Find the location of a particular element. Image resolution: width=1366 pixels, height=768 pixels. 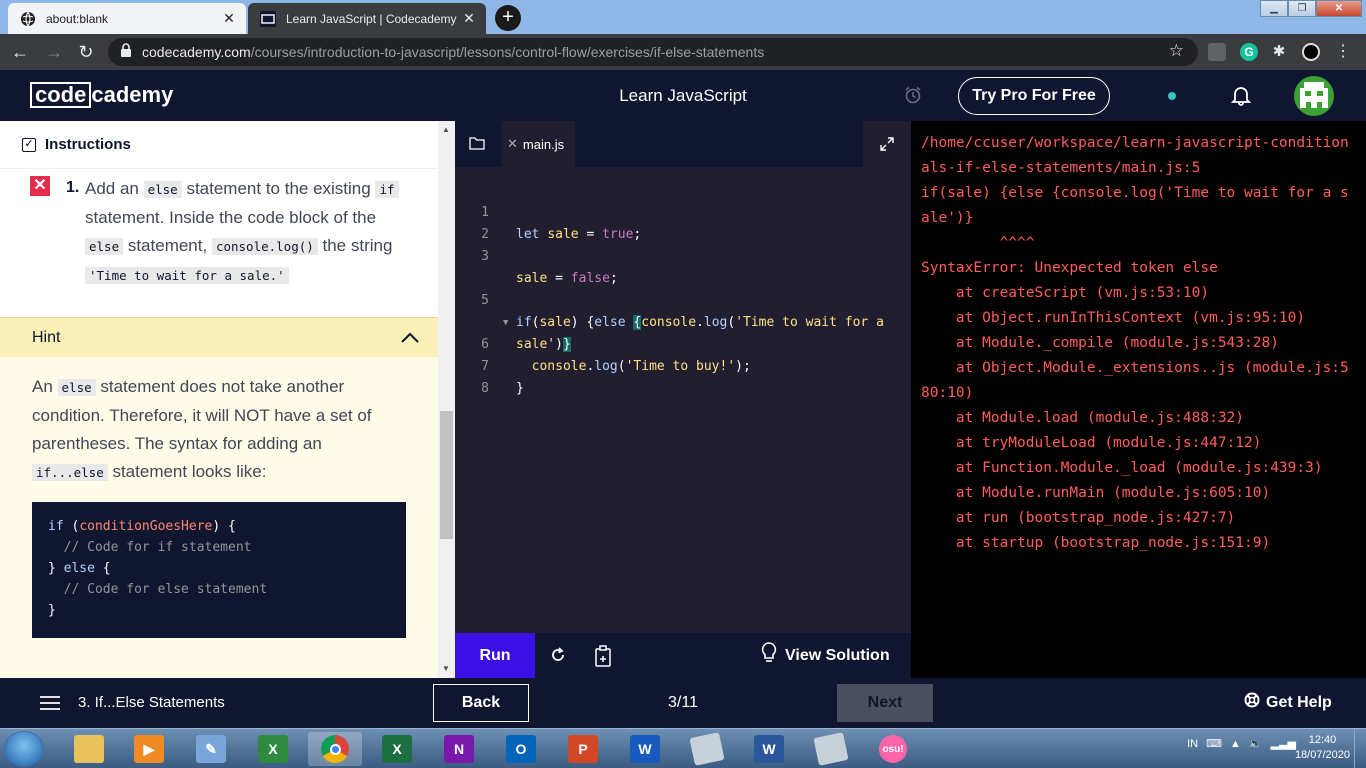

taskbar-media-player: ▶ is located at coordinates (149, 749).